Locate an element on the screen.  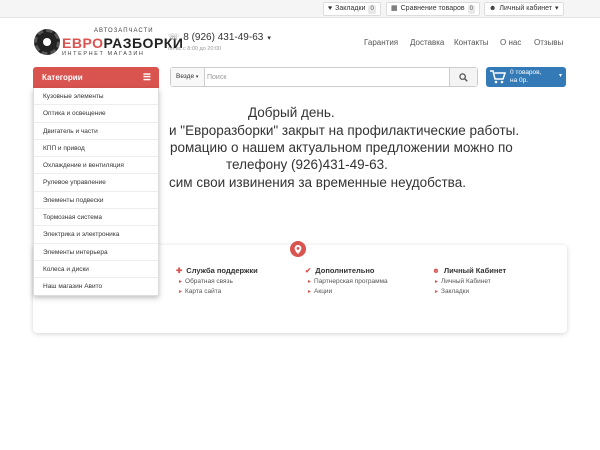
bookmarks-label: Закладки is located at coordinates (350, 8).